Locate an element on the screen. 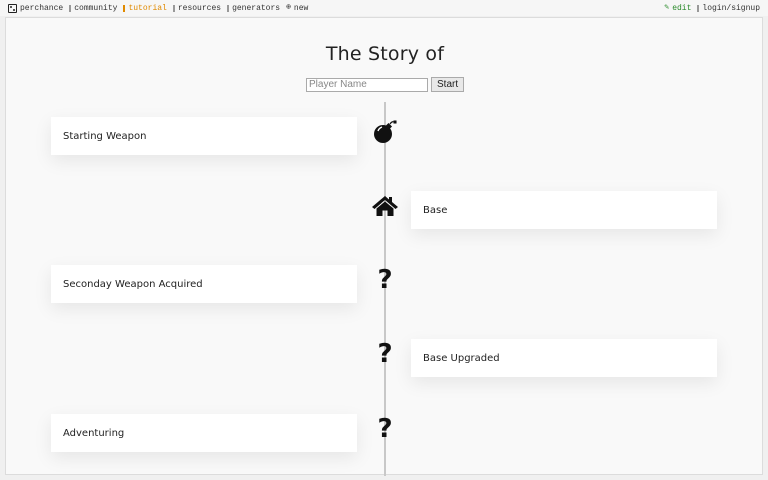  home-icon is located at coordinates (385, 206).